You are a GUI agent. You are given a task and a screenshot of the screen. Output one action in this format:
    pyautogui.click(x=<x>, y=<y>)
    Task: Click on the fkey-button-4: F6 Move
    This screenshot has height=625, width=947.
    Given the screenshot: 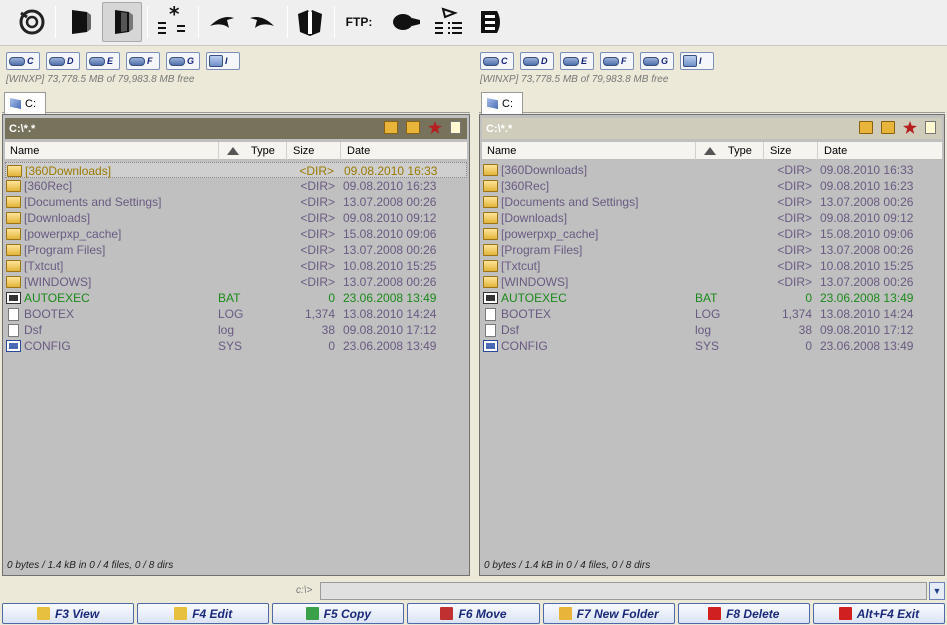 What is the action you would take?
    pyautogui.click(x=473, y=613)
    